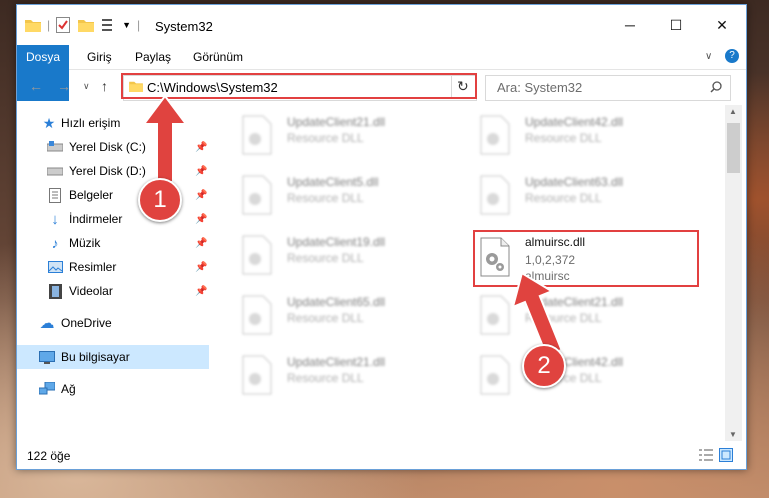  I want to click on sidebar-item-label: Videolar, so click(91, 291).